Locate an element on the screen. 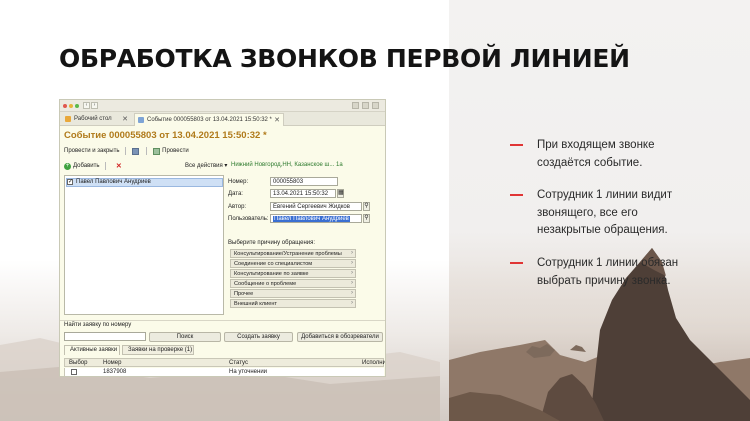 The image size is (750, 421). user-label: Пользователь: is located at coordinates (248, 219).